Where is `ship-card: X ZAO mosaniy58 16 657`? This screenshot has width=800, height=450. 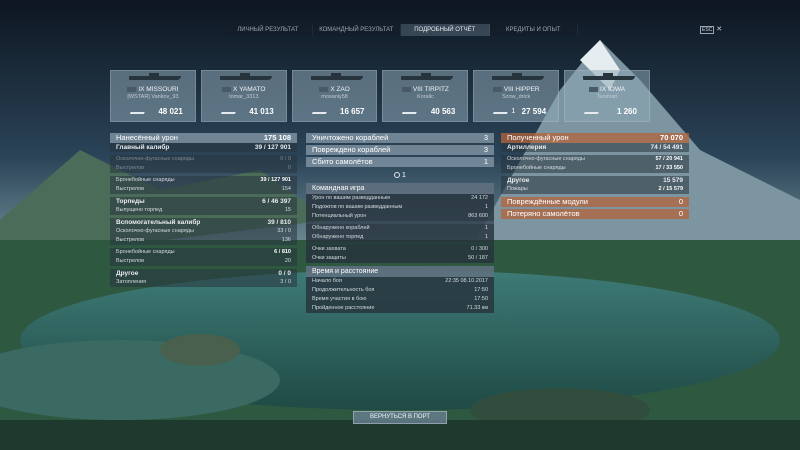 ship-card: X ZAO mosaniy58 16 657 is located at coordinates (334, 96).